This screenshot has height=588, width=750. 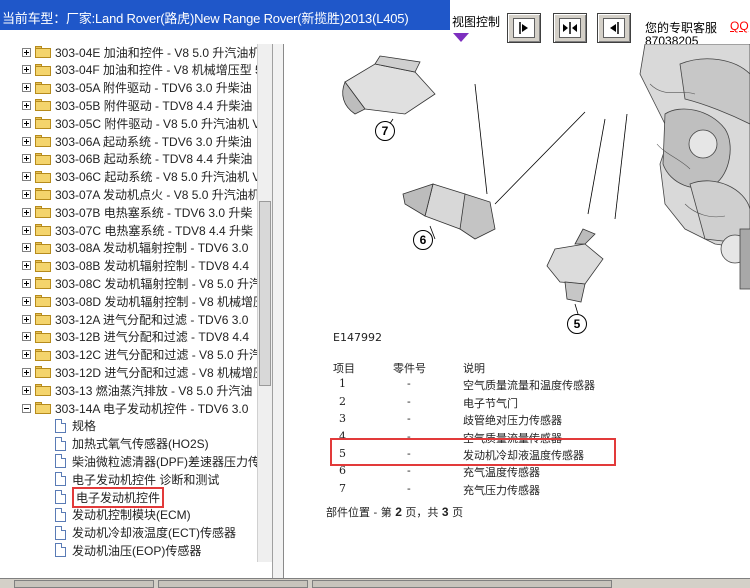 I want to click on tree-folder-item: 303-08B 发动机辐射控制 - TDV8 4.4, so click(x=135, y=266).